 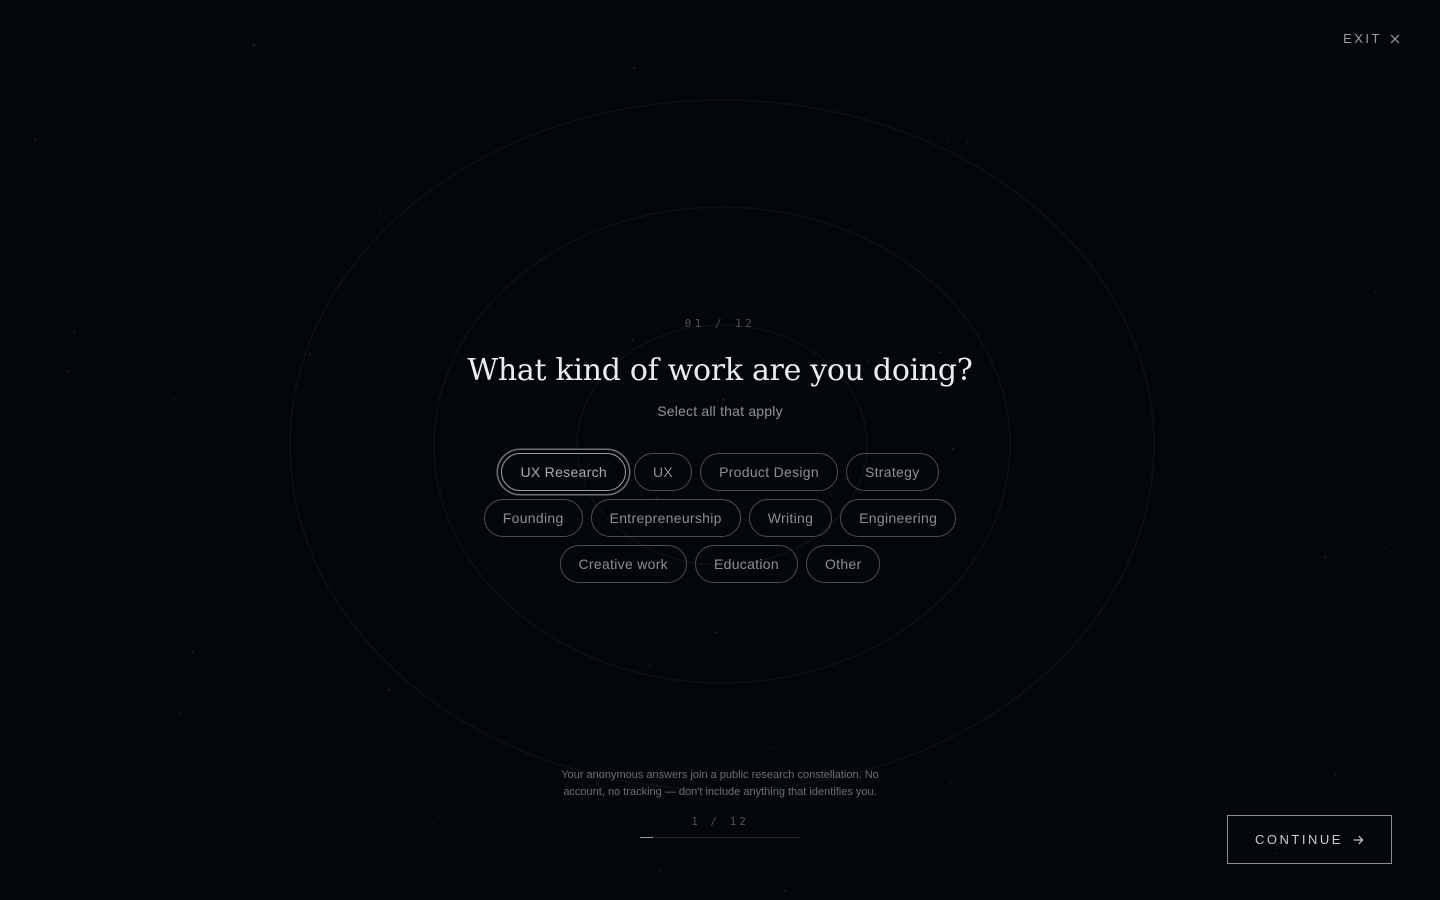 What do you see at coordinates (665, 518) in the screenshot?
I see `option-chip-entrepreneurship: Entrepreneurship` at bounding box center [665, 518].